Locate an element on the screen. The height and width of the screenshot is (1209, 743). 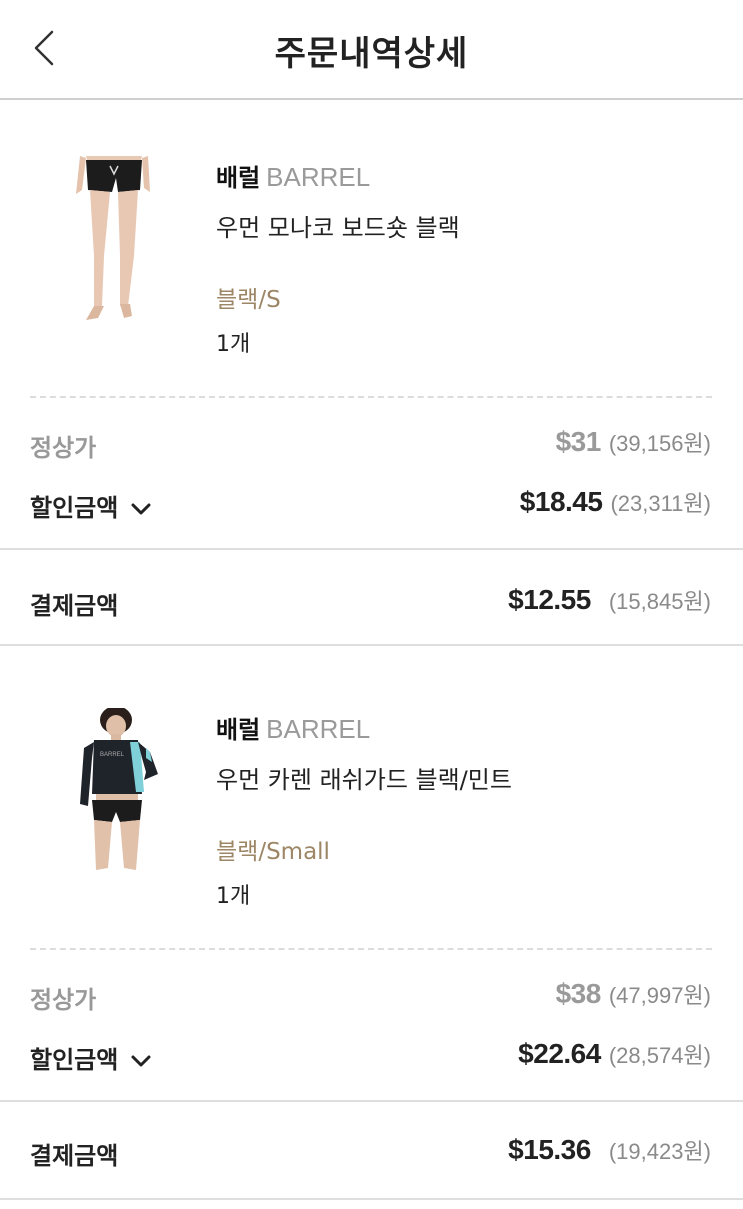
product-thumbnail-shorts is located at coordinates (113, 238).